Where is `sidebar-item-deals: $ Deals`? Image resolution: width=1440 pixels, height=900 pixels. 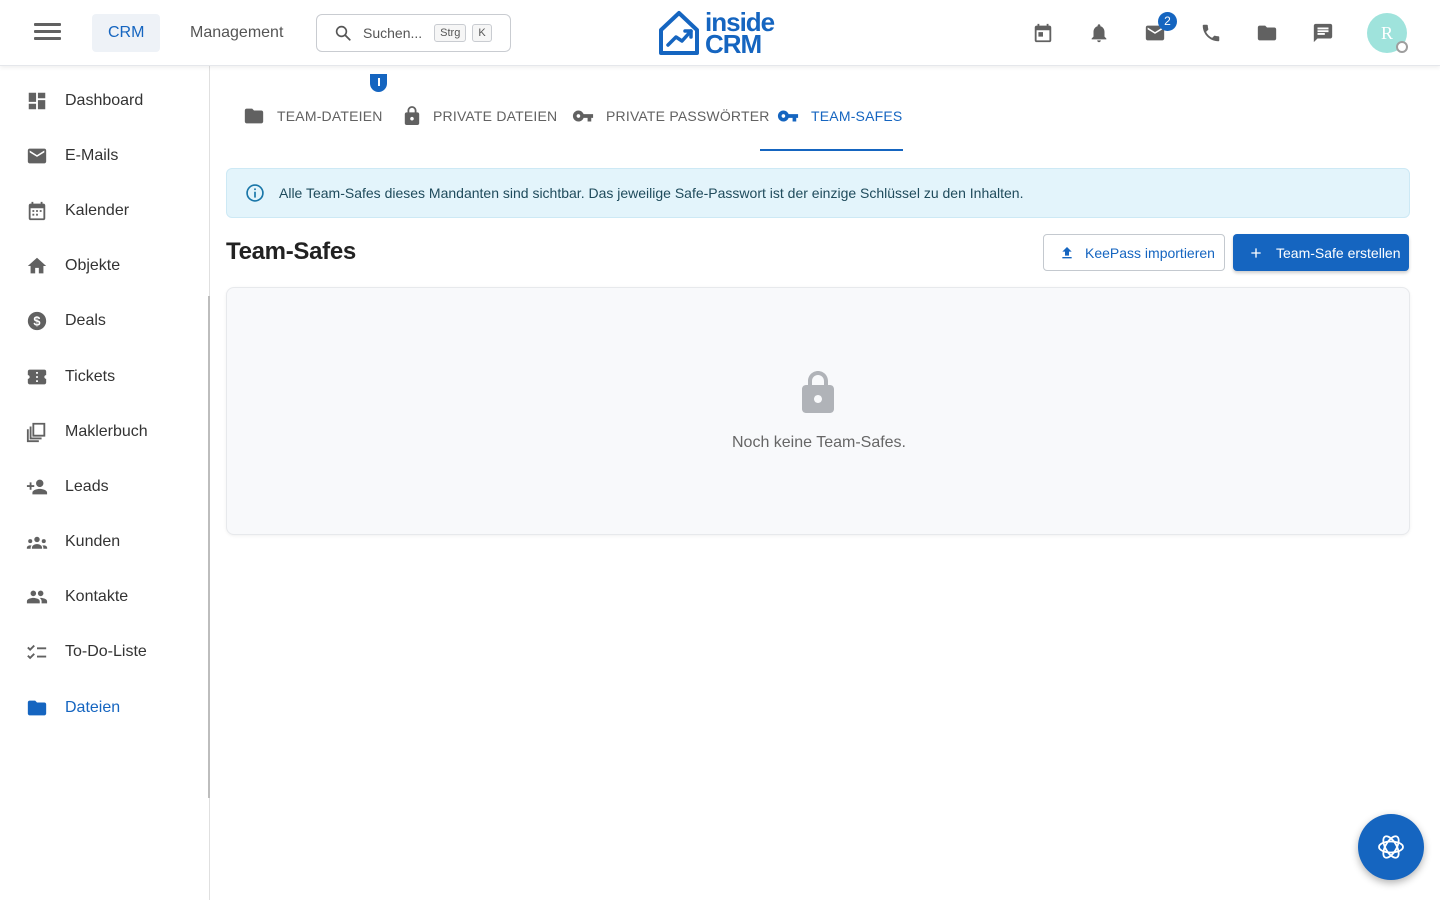
sidebar-item-deals: $ Deals is located at coordinates (104, 321).